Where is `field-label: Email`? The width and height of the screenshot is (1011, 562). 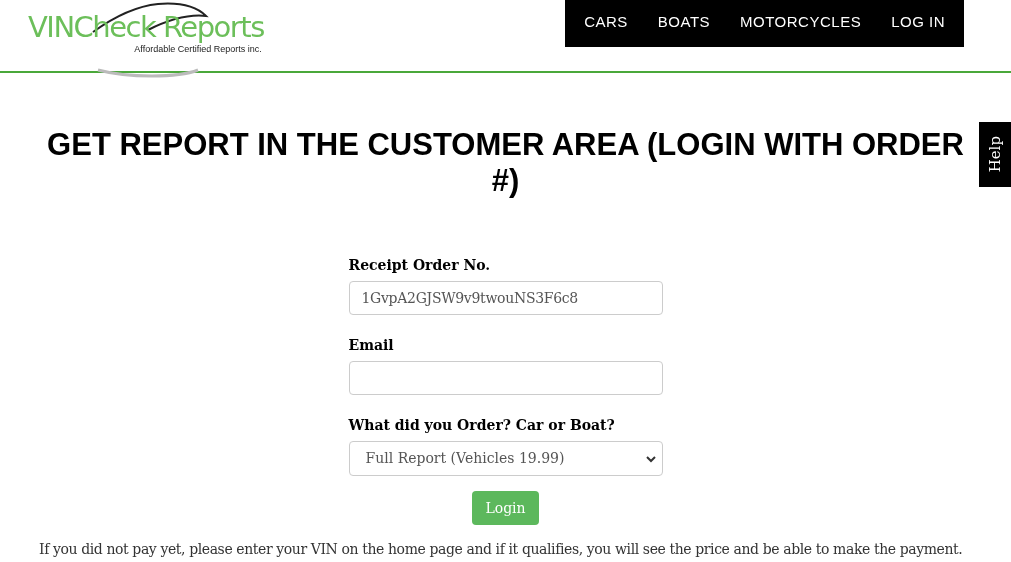 field-label: Email is located at coordinates (371, 345).